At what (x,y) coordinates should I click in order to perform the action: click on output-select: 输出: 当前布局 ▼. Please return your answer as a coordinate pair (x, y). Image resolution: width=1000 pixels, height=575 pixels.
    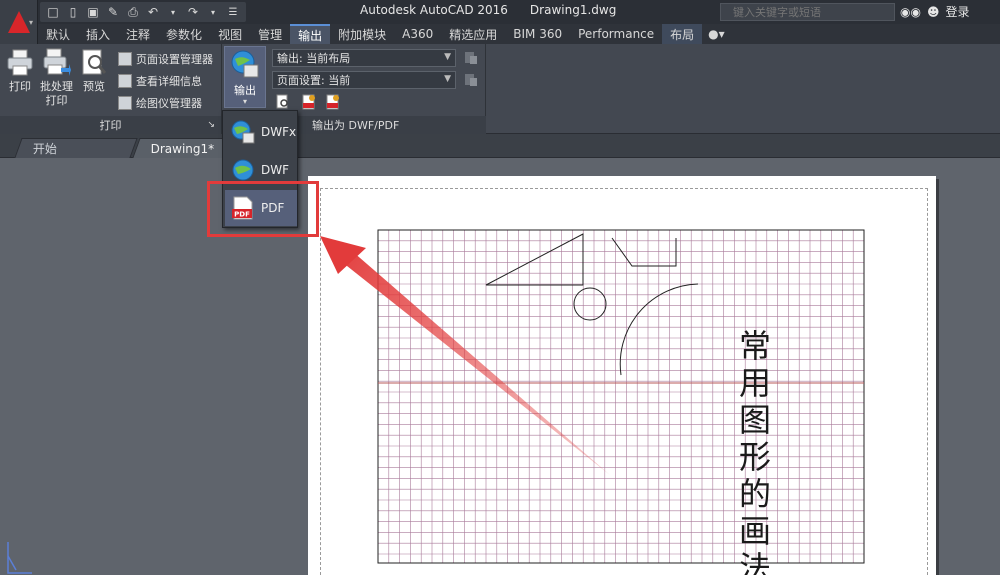
    Looking at the image, I should click on (364, 58).